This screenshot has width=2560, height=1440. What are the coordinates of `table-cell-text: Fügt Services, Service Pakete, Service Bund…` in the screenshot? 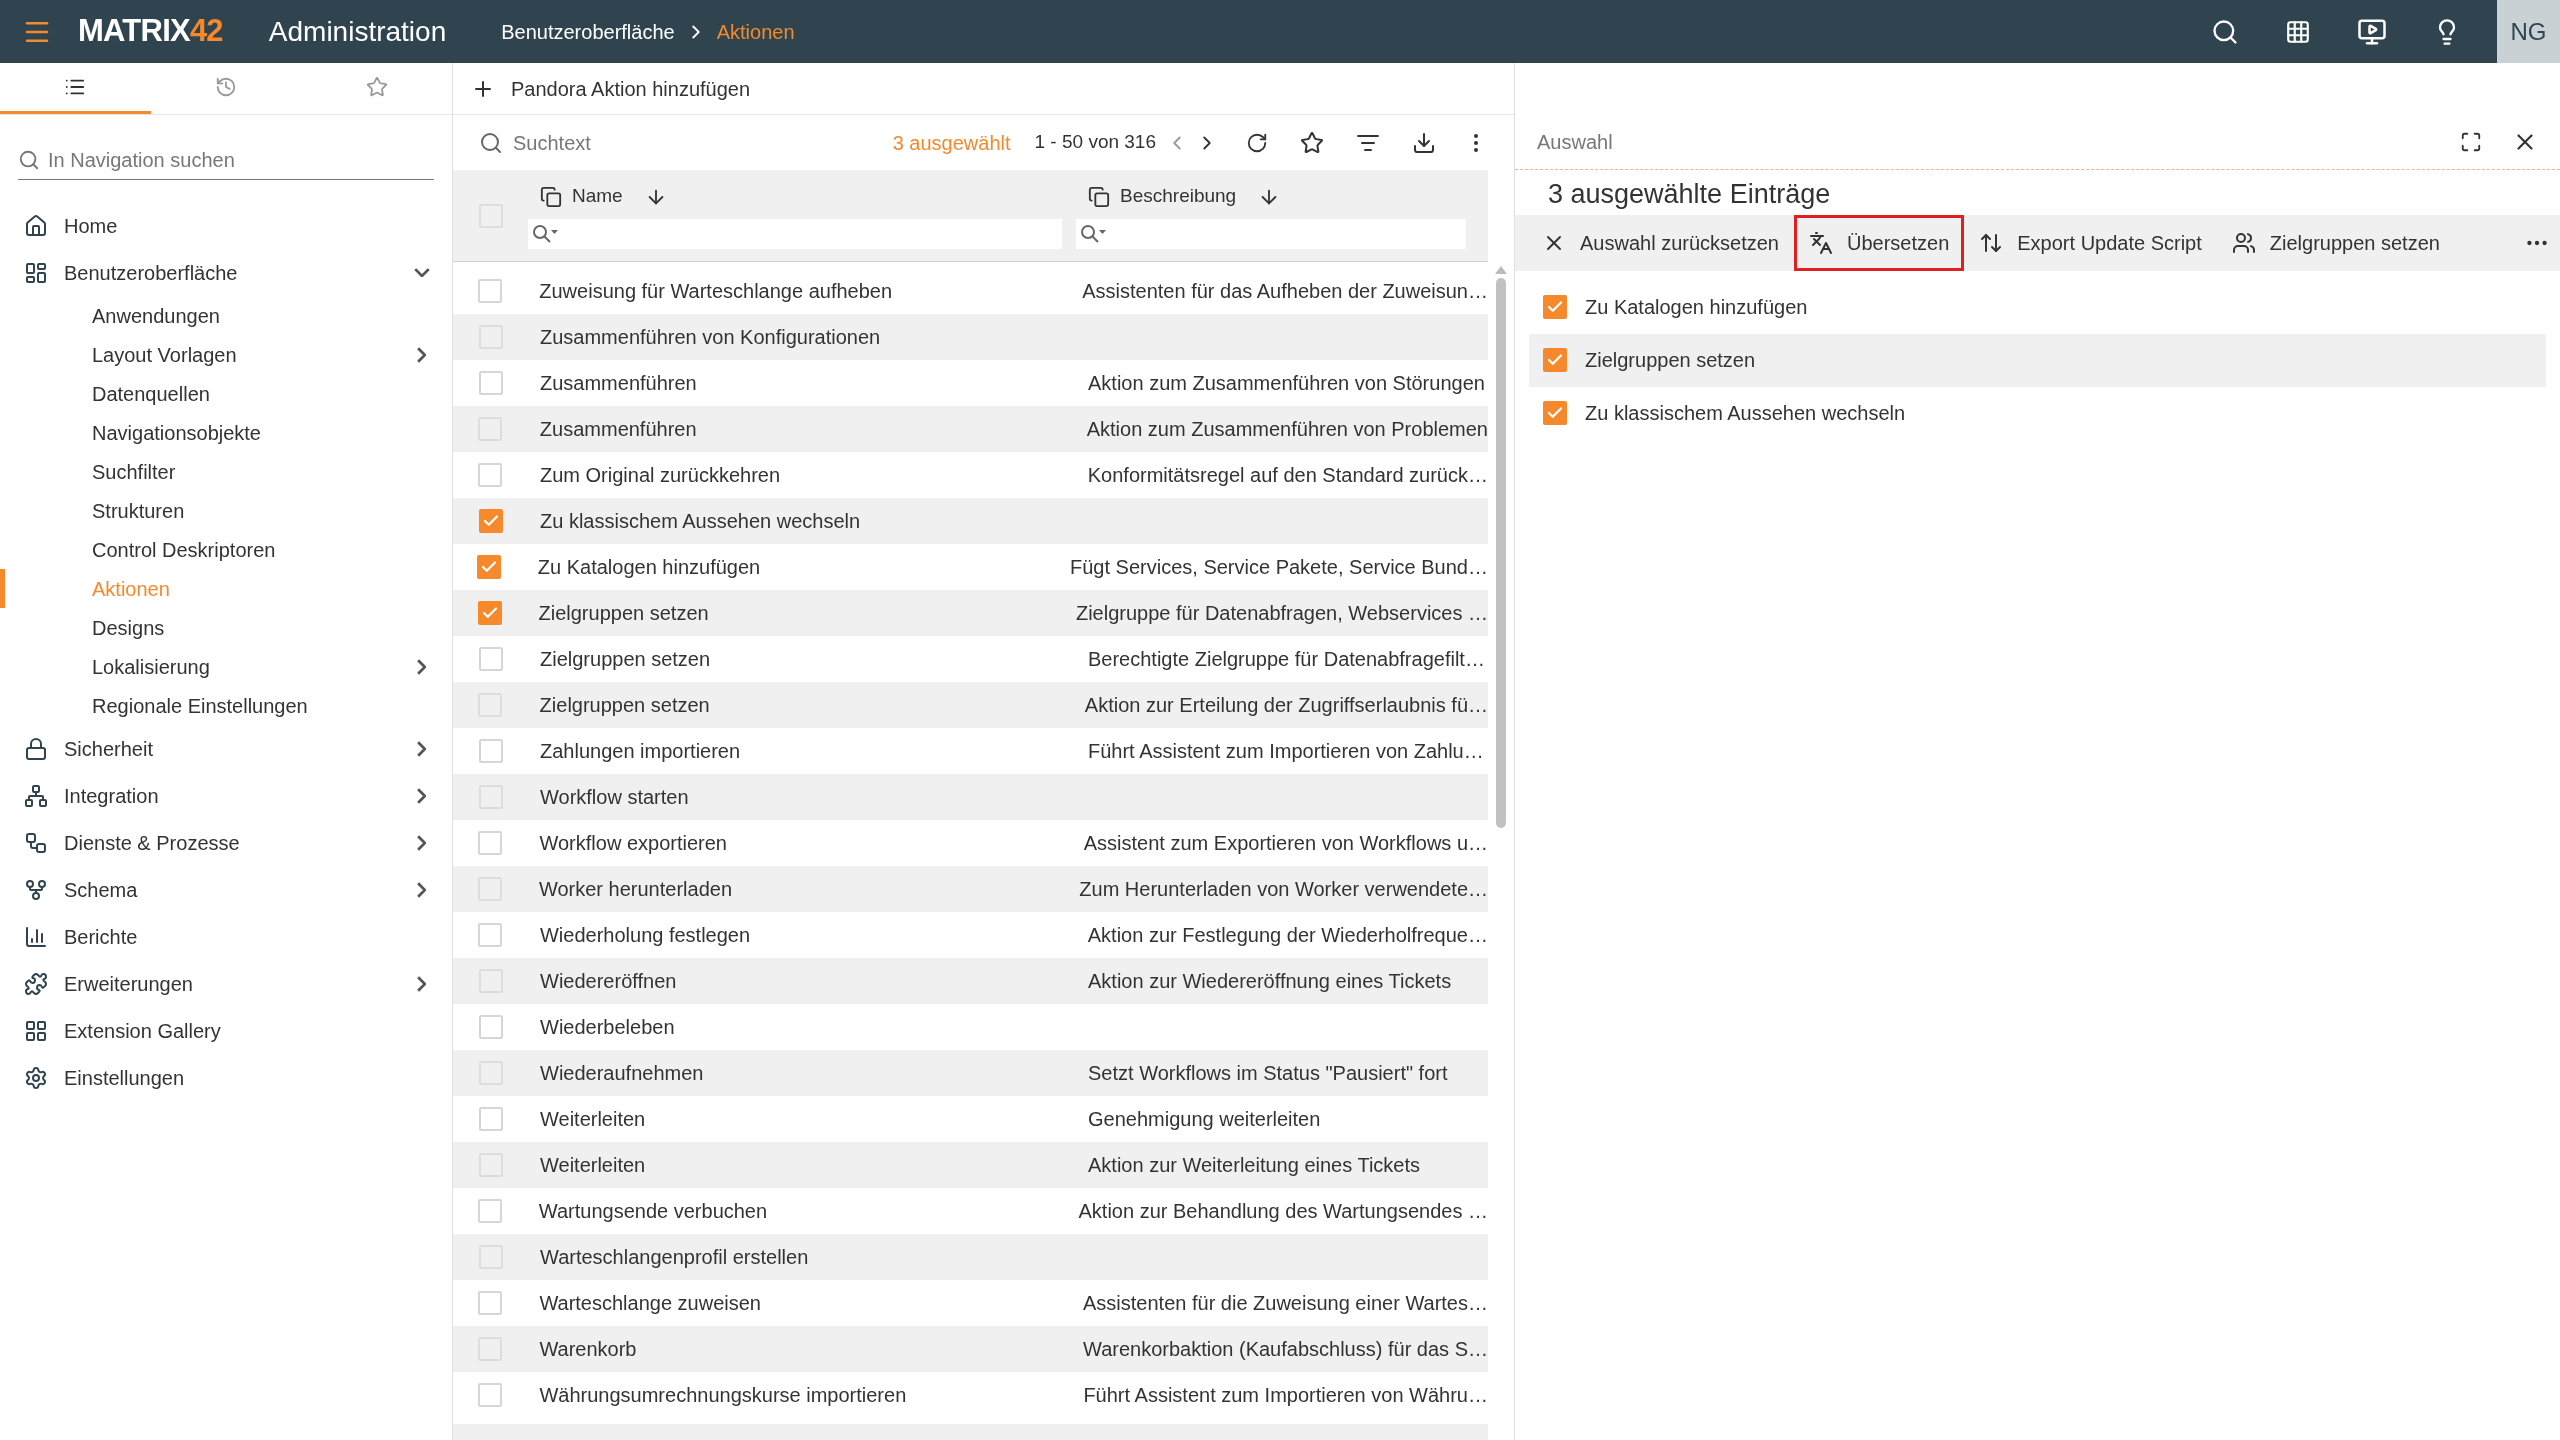 It's located at (1278, 567).